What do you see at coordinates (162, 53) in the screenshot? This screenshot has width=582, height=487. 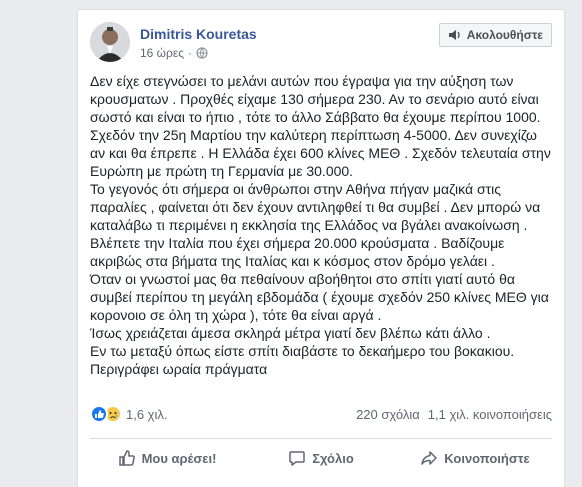 I see `post-time: 16 ώρες` at bounding box center [162, 53].